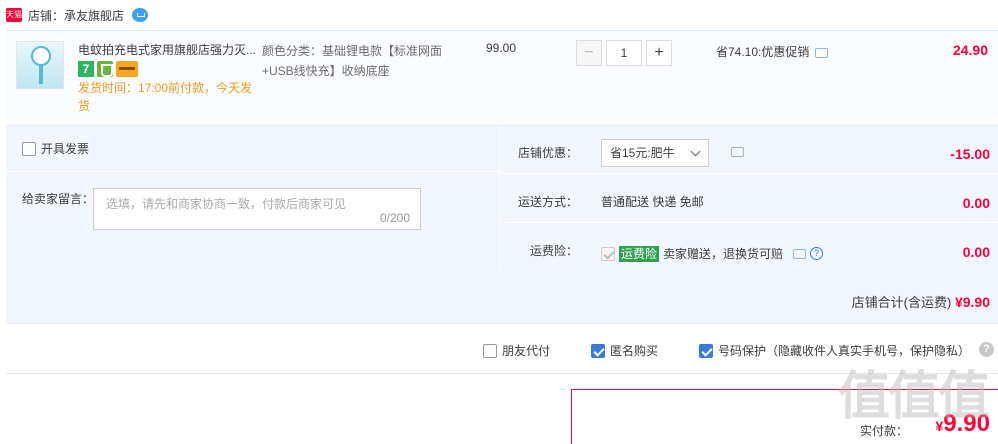 The width and height of the screenshot is (998, 444). I want to click on shipping-label: 运送方式：, so click(547, 202).